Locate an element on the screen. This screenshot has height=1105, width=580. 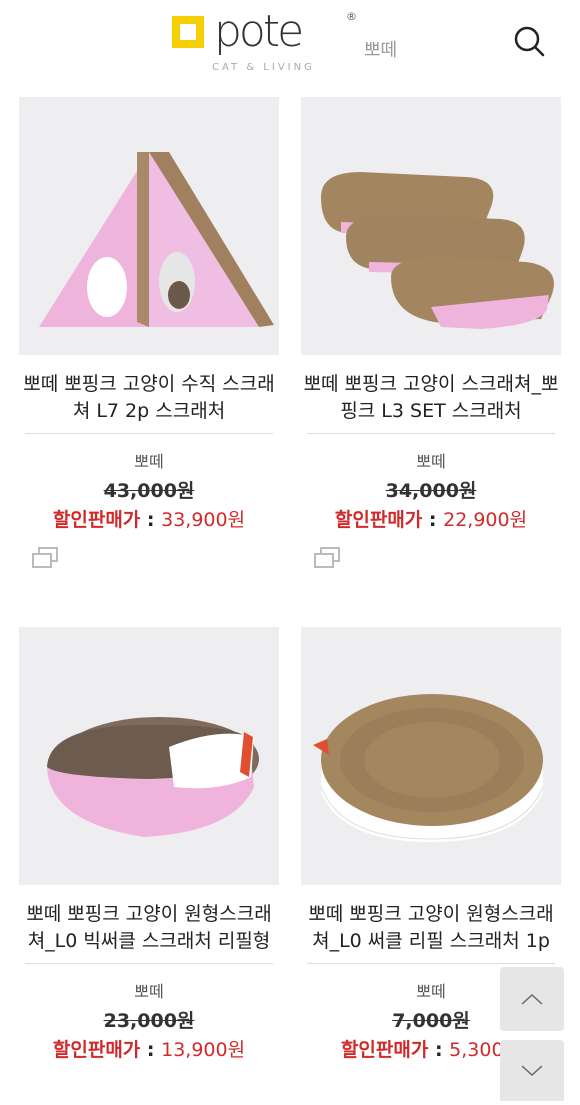
sale-price: 13,900원 is located at coordinates (203, 1050).